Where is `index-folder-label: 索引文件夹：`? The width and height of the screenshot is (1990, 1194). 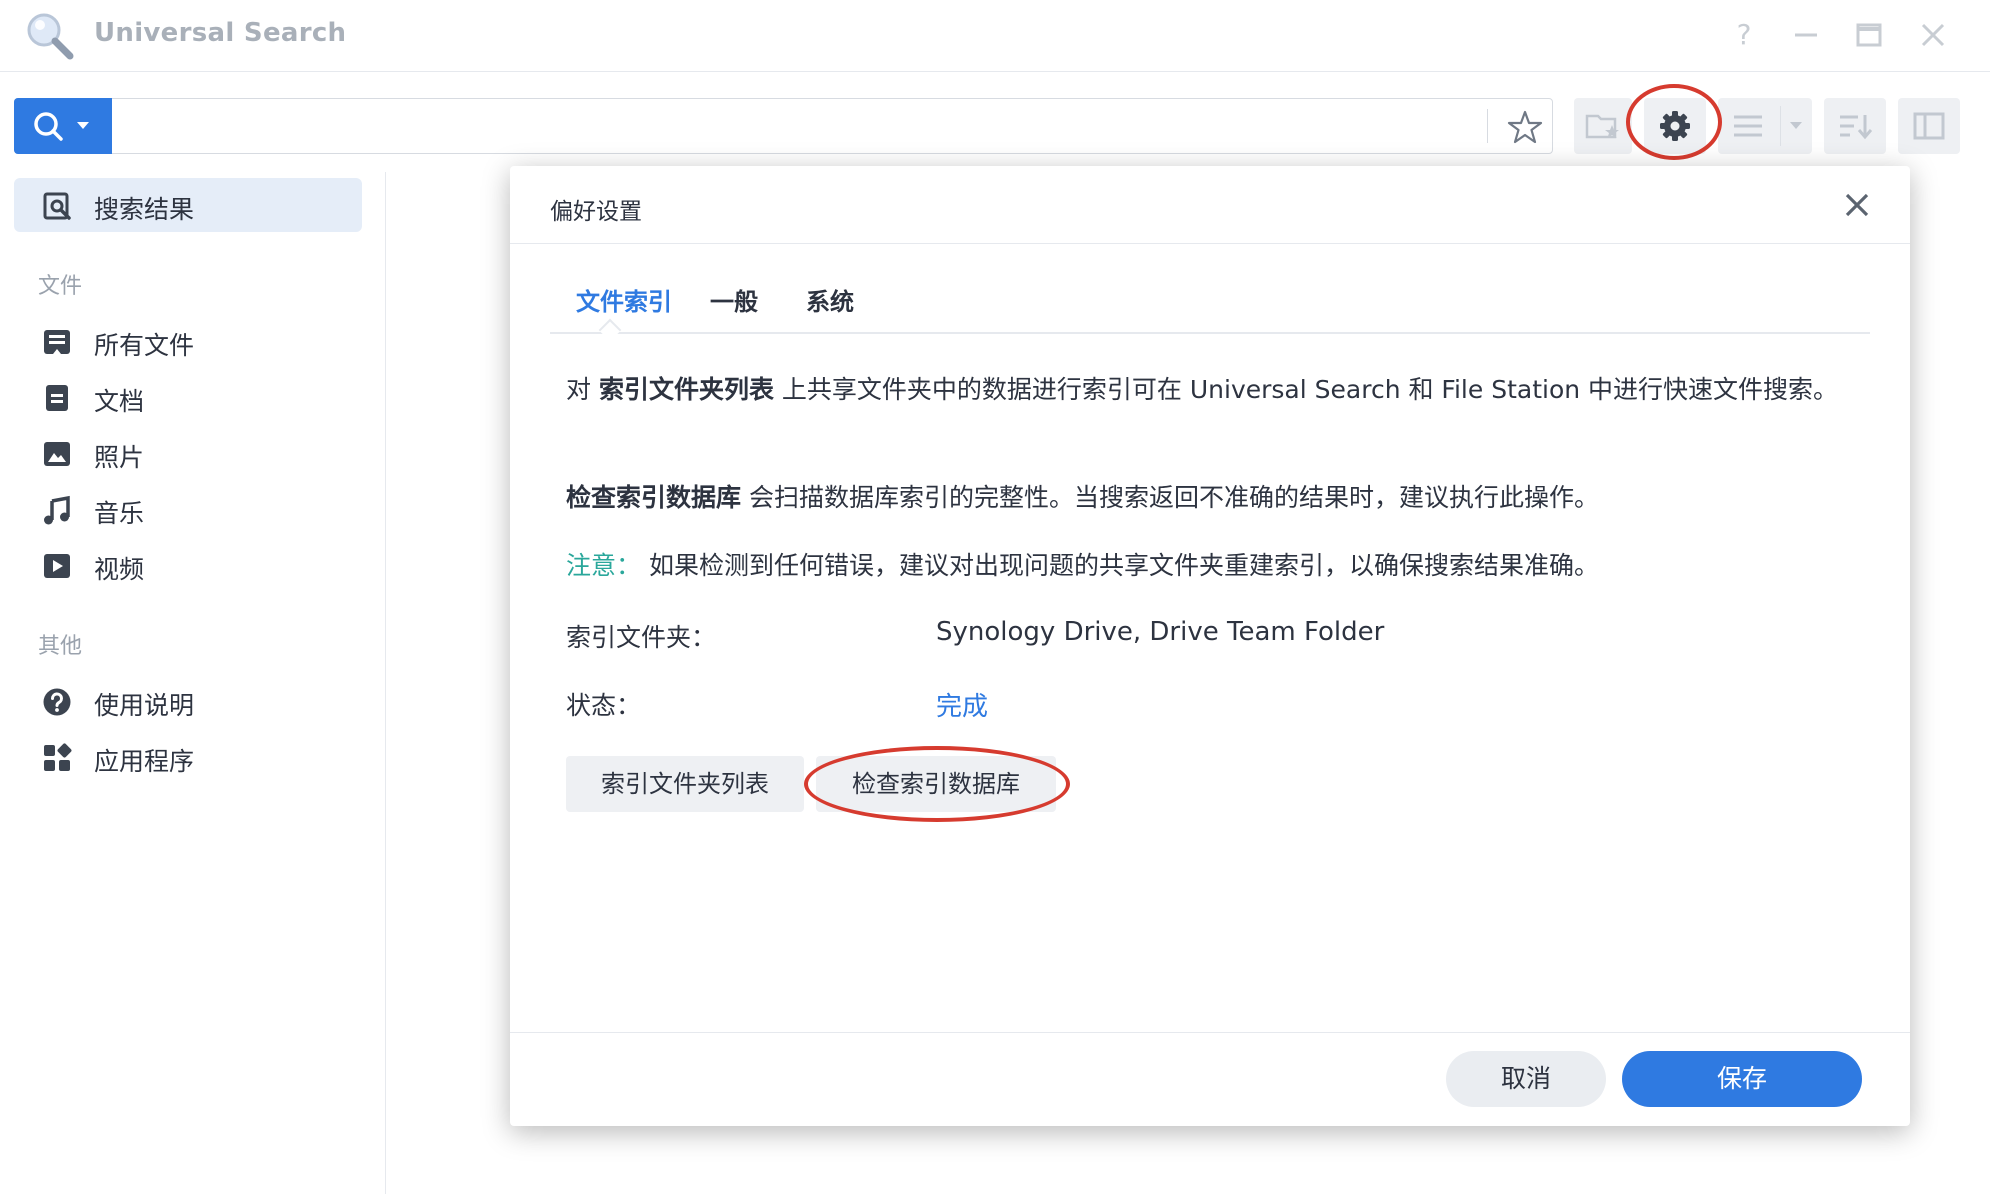
index-folder-label: 索引文件夹： is located at coordinates (641, 637).